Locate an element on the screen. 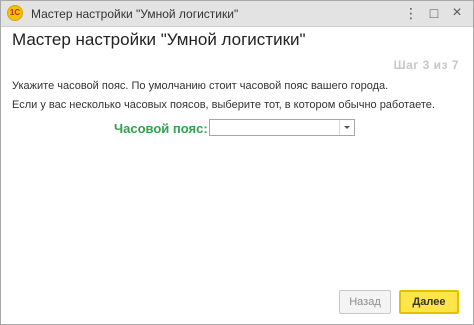 Image resolution: width=474 pixels, height=325 pixels. step-indicator: Шаг 3 из 7 is located at coordinates (426, 65).